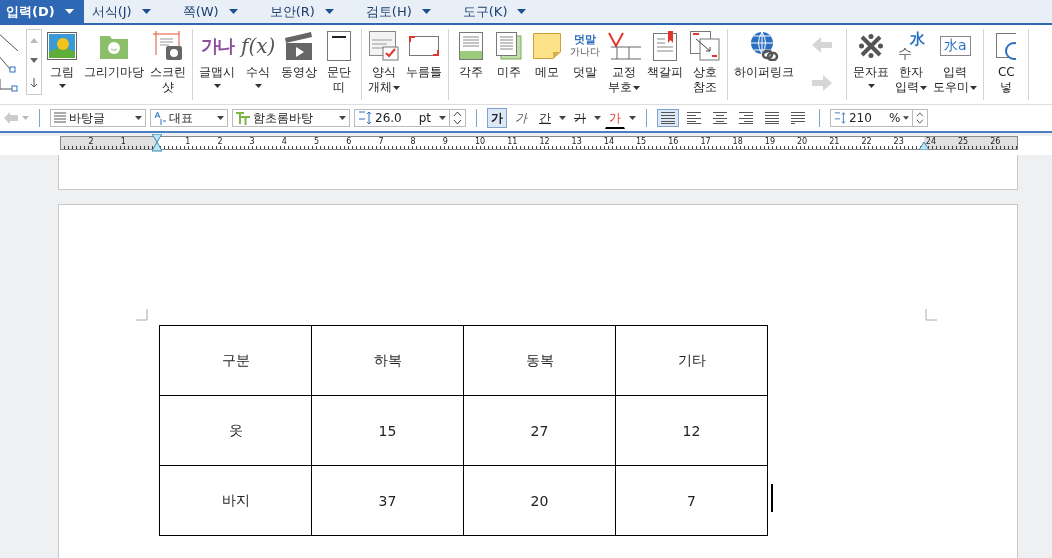  Describe the element at coordinates (388, 11) in the screenshot. I see `menu-tab: 검토(H)` at that location.